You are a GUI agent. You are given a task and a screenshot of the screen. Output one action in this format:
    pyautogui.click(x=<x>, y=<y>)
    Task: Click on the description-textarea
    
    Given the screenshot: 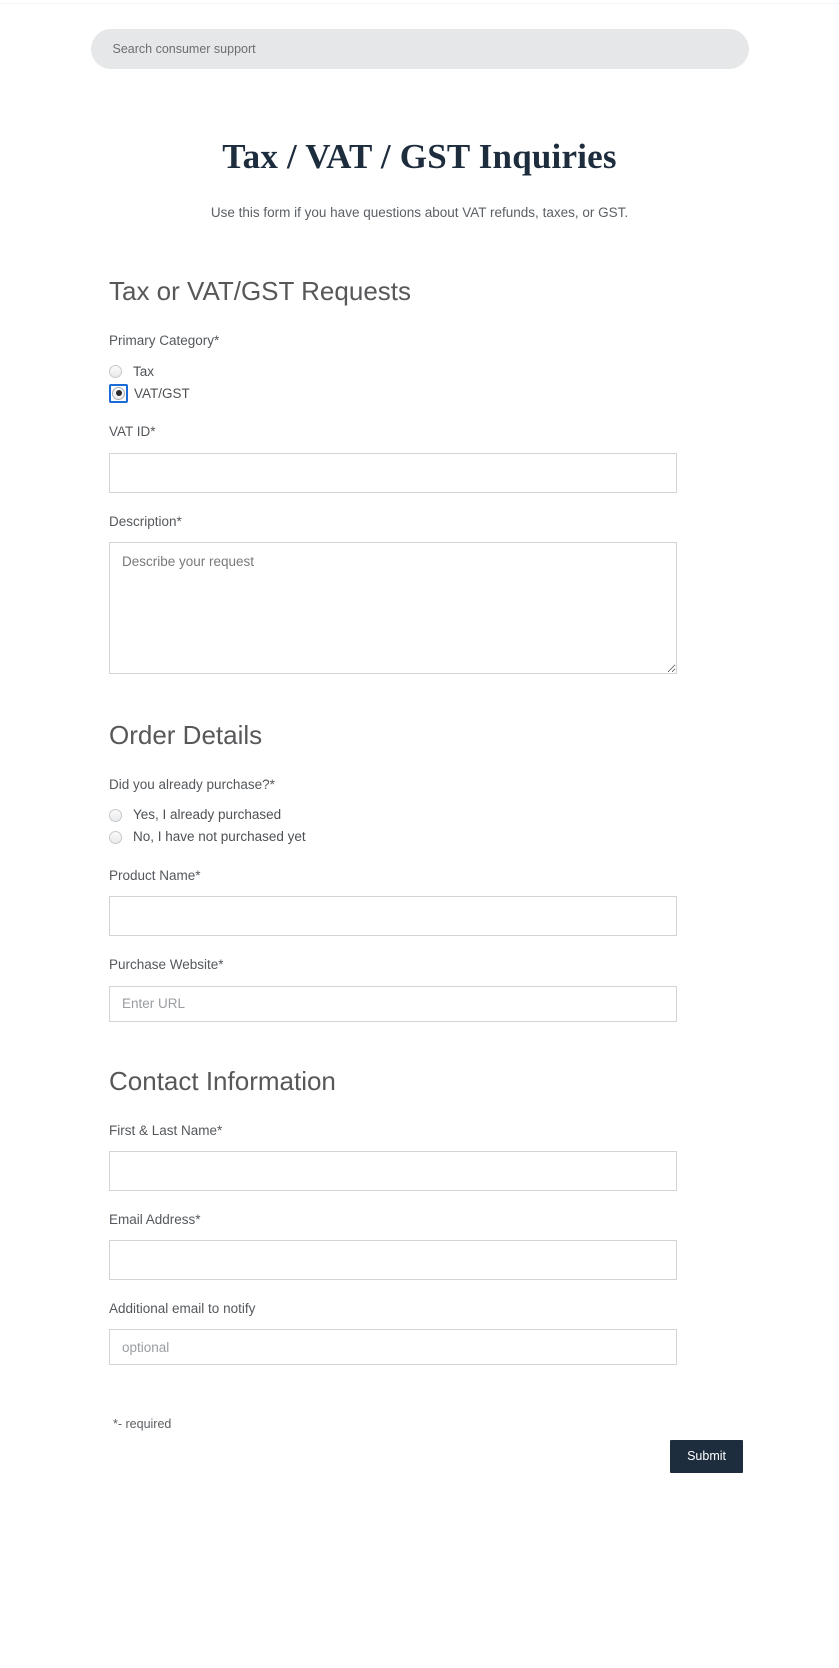 What is the action you would take?
    pyautogui.click(x=393, y=607)
    